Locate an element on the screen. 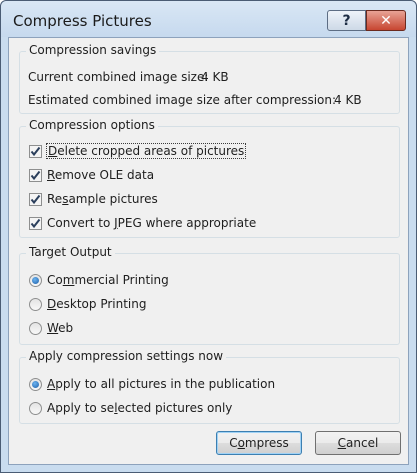 The height and width of the screenshot is (473, 417). title-bar: Compress Pictures ? ✕ is located at coordinates (208, 19).